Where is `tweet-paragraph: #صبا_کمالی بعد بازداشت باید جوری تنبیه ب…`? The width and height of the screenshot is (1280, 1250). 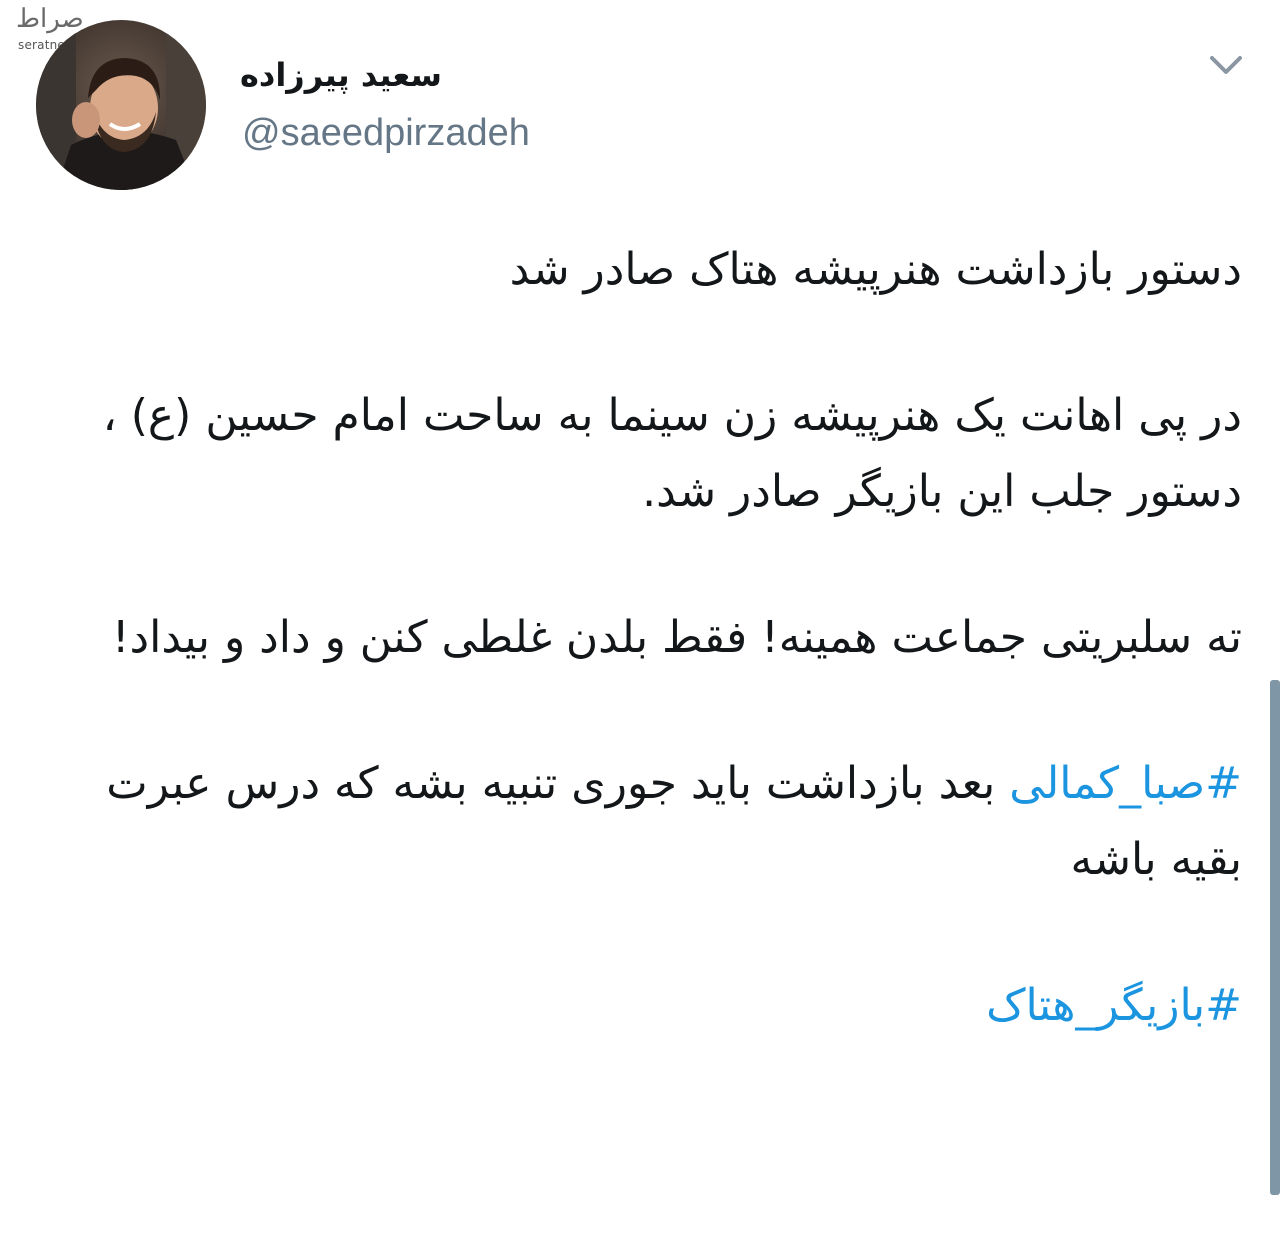 tweet-paragraph: #صبا_کمالی بعد بازداشت باید جوری تنبیه ب… is located at coordinates (657, 822).